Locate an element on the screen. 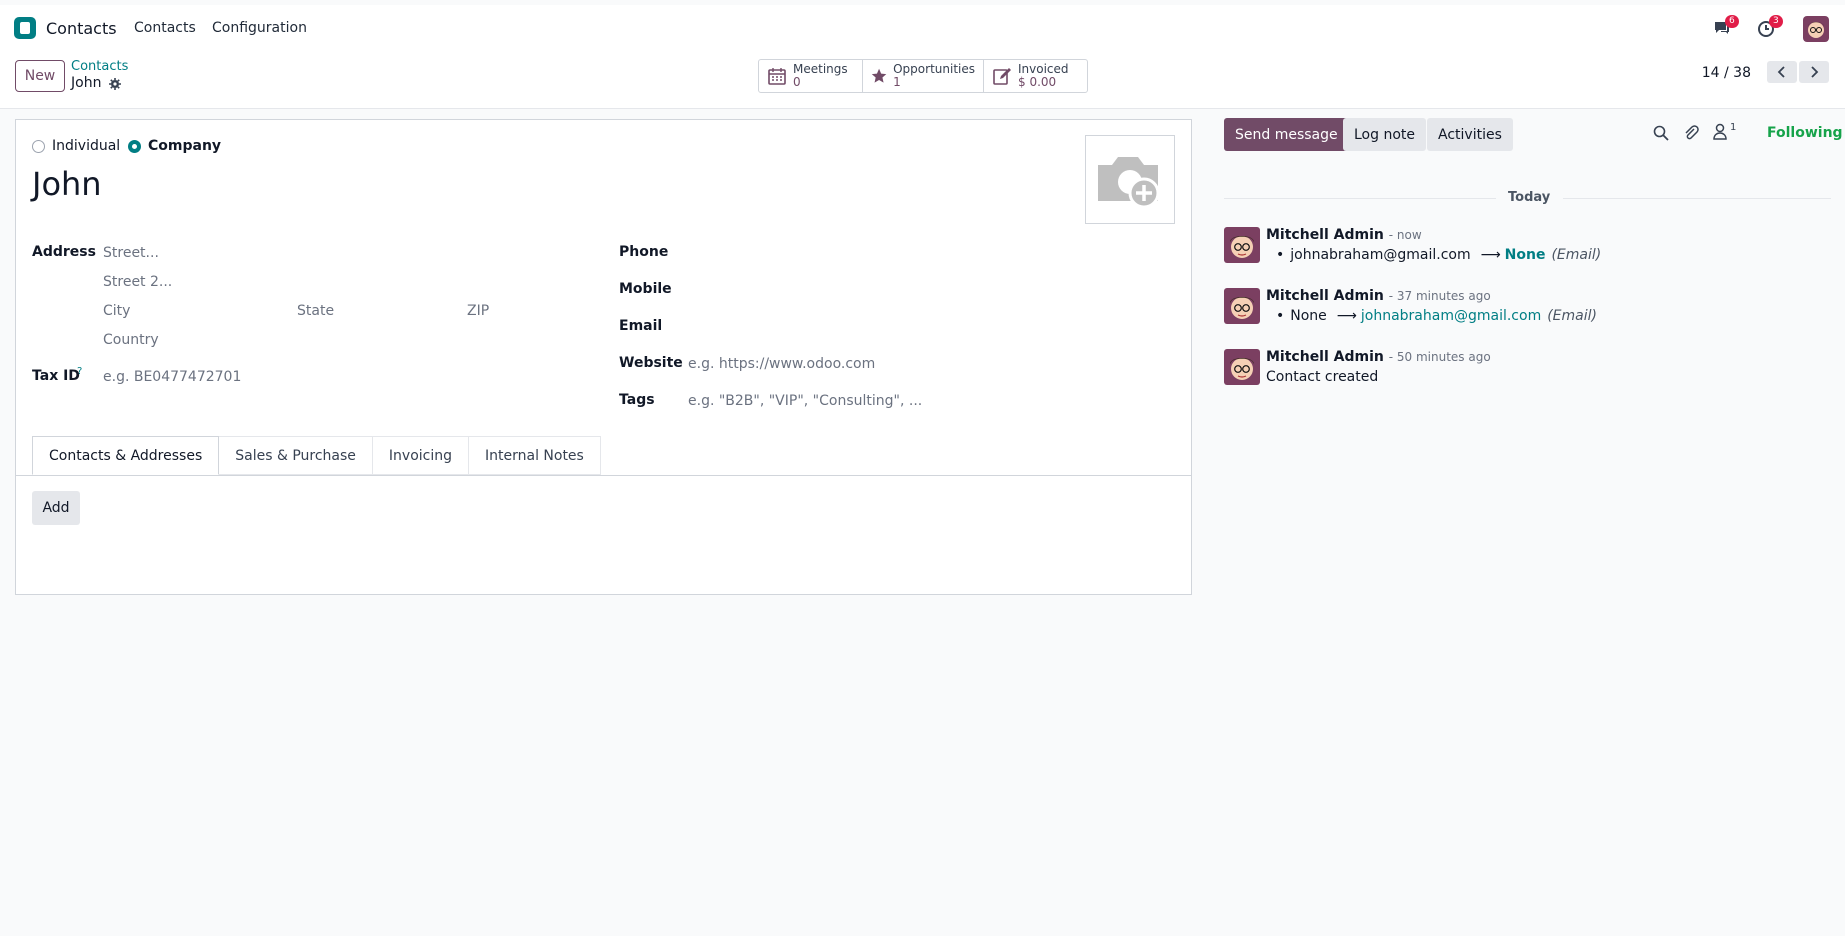 The image size is (1845, 936). email-label: Email is located at coordinates (641, 326).